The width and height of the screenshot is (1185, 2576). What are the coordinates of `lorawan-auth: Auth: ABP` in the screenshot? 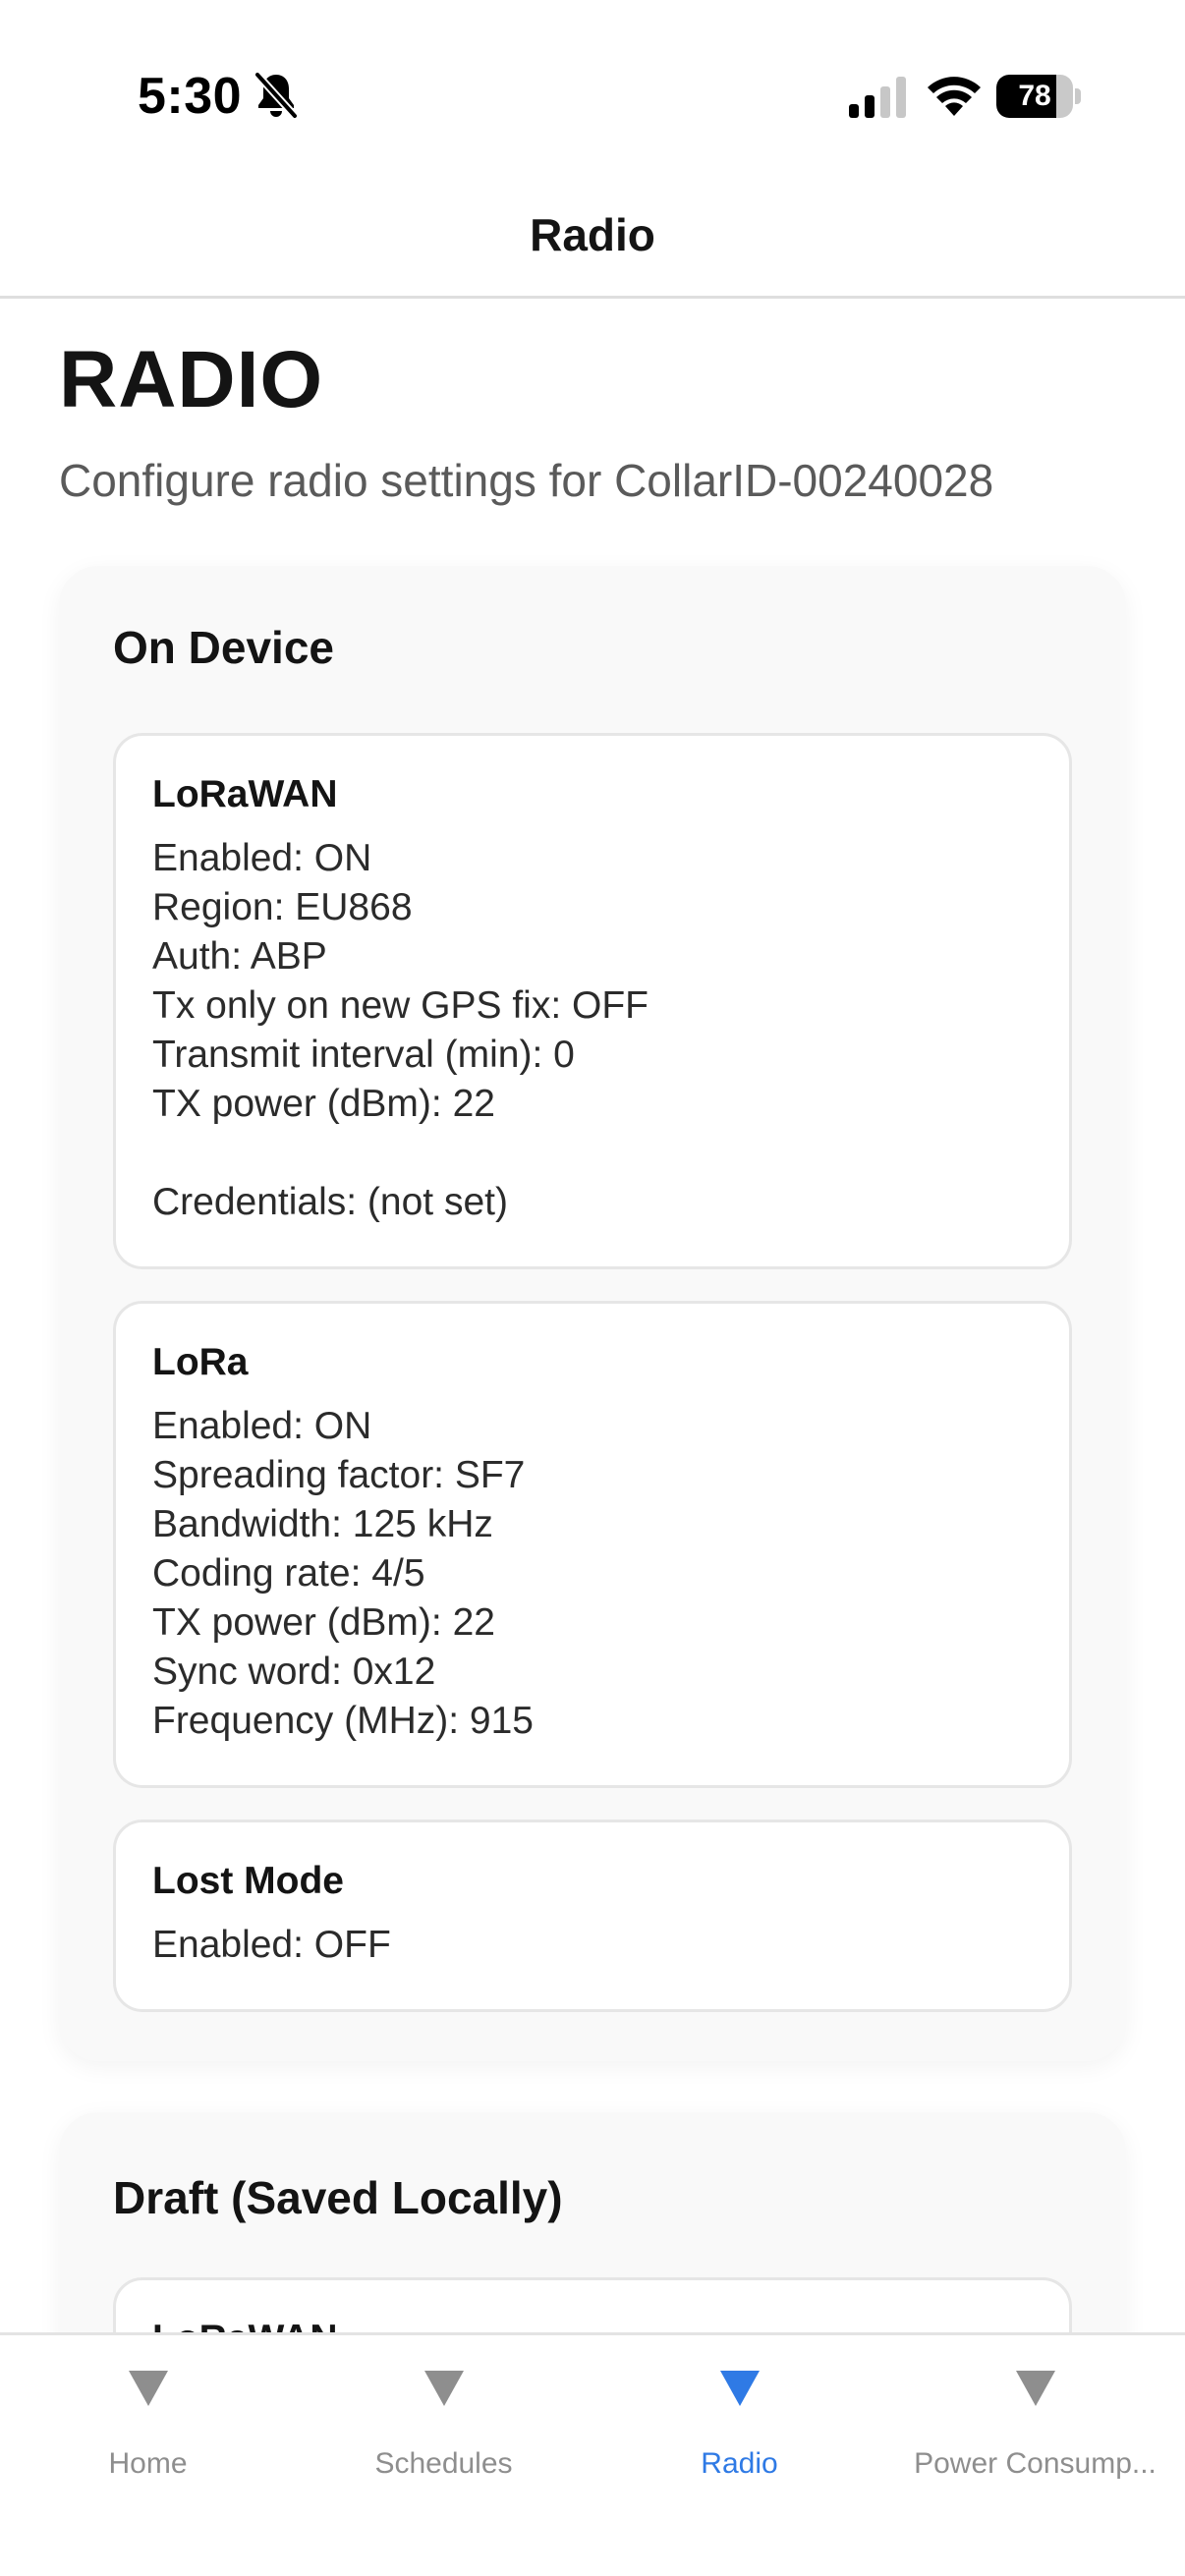 It's located at (240, 956).